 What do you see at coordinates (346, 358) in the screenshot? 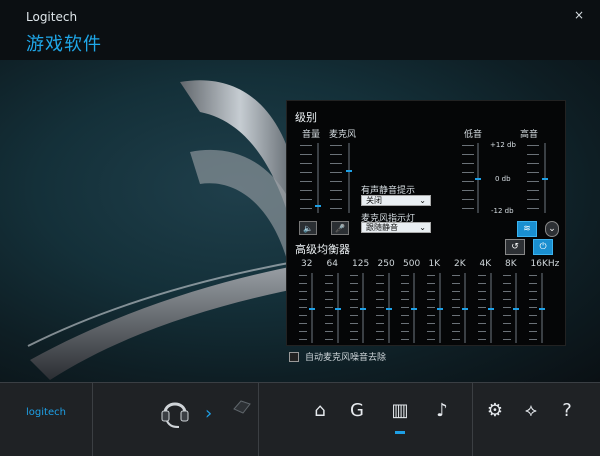
I see `noise-reduction-label: 自动麦克风噪音去除` at bounding box center [346, 358].